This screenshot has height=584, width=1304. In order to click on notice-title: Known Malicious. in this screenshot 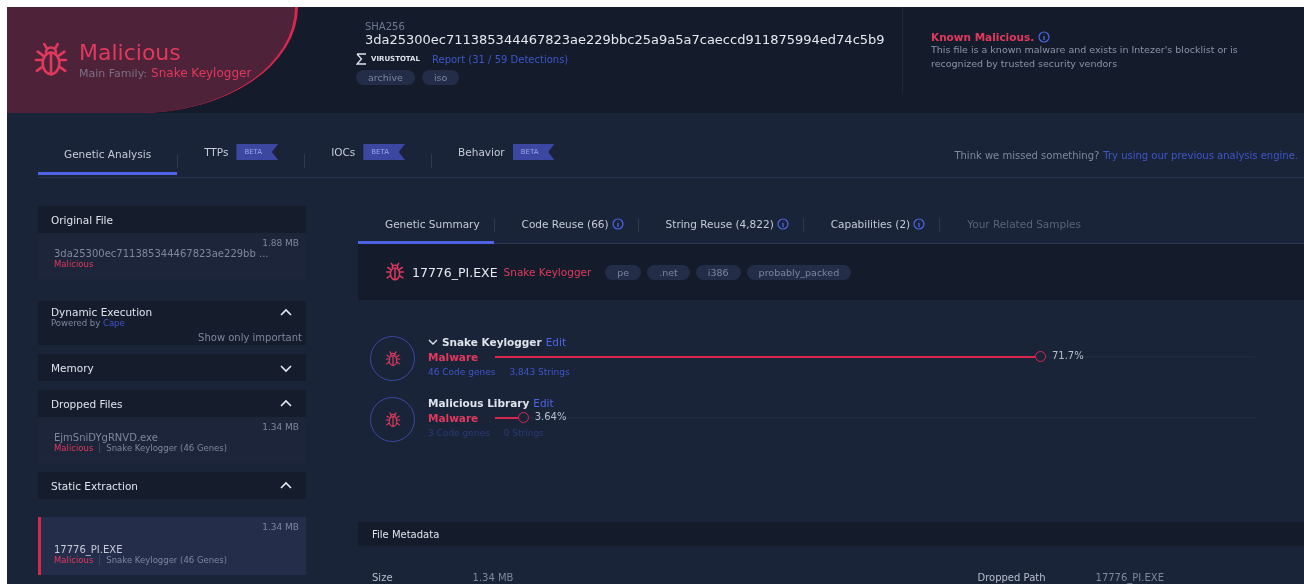, I will do `click(983, 37)`.